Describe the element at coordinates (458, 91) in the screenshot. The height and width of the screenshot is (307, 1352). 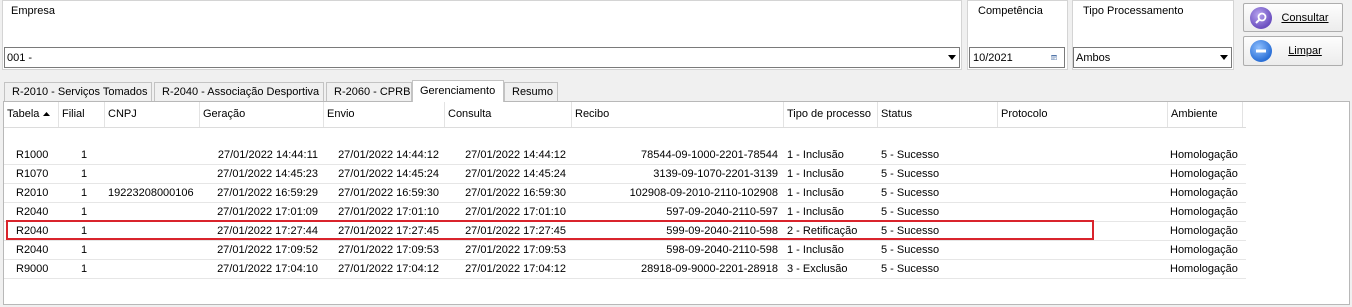
I see `tab-gerenciamento: Gerenciamento` at that location.